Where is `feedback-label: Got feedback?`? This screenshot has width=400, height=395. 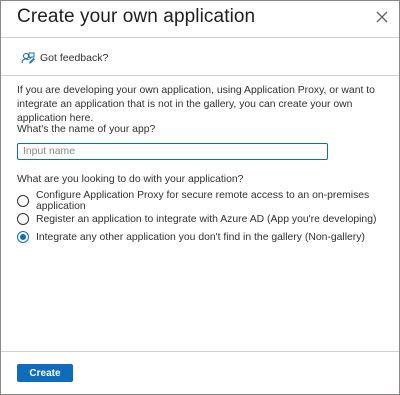 feedback-label: Got feedback? is located at coordinates (74, 58).